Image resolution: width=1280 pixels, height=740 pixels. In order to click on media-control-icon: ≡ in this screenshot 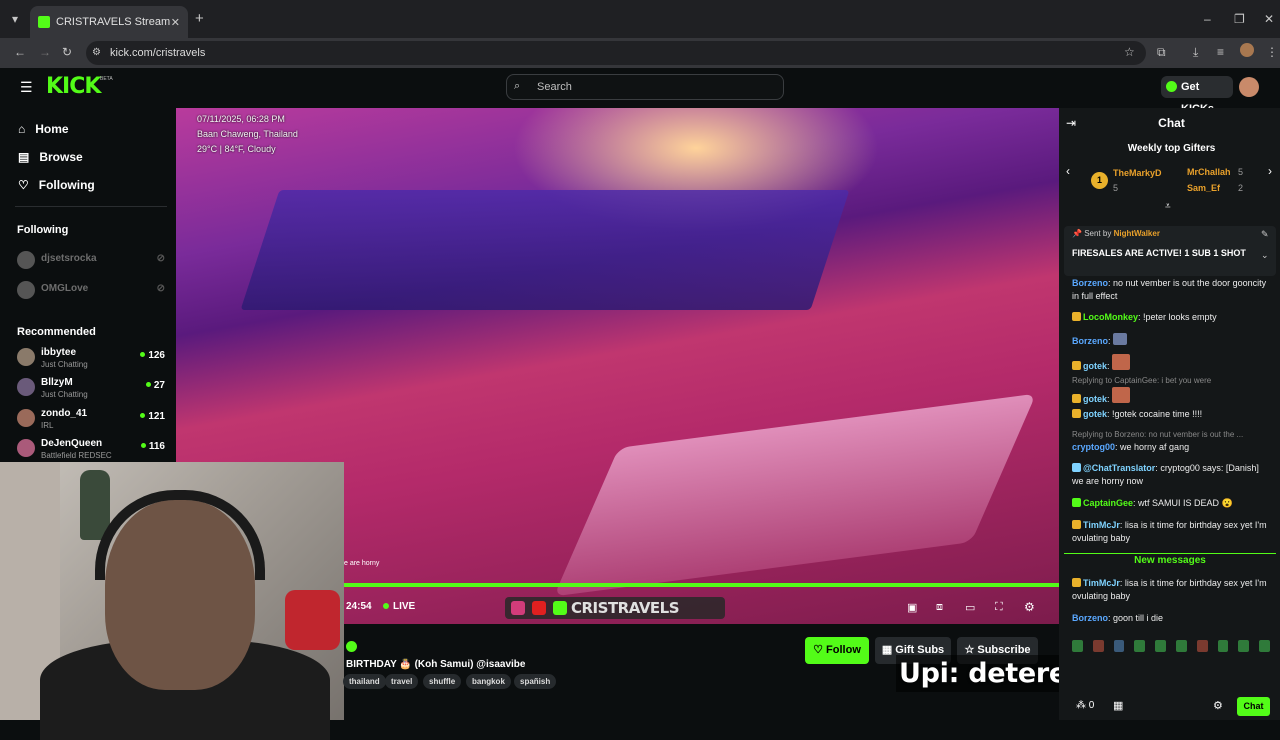, I will do `click(1220, 52)`.